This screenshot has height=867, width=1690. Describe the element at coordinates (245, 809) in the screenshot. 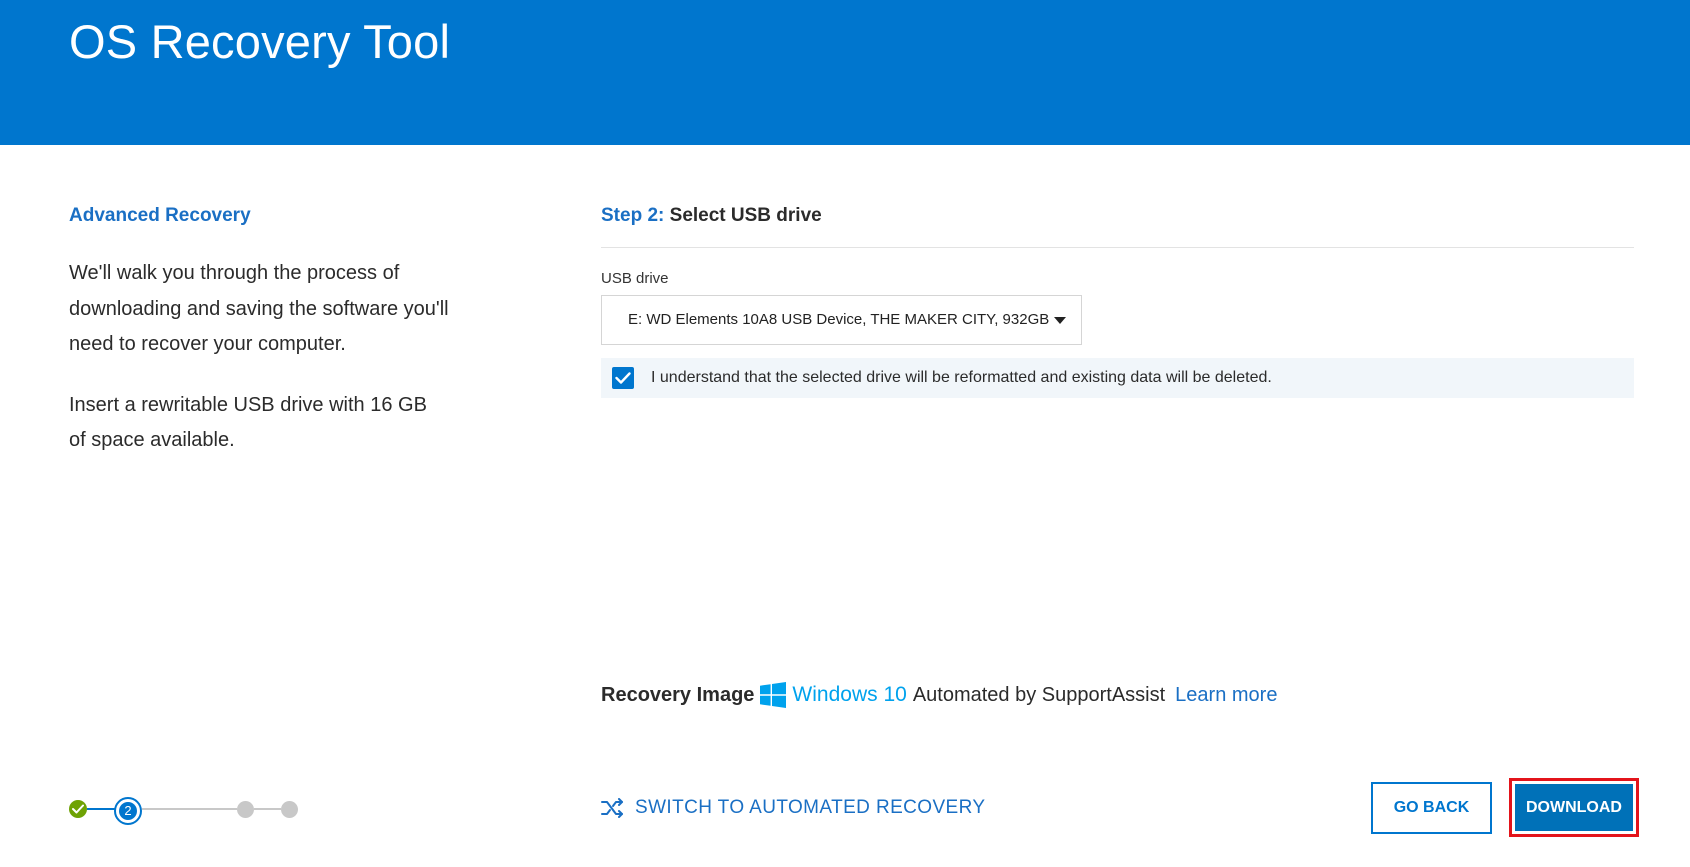

I see `step-3-pending` at that location.